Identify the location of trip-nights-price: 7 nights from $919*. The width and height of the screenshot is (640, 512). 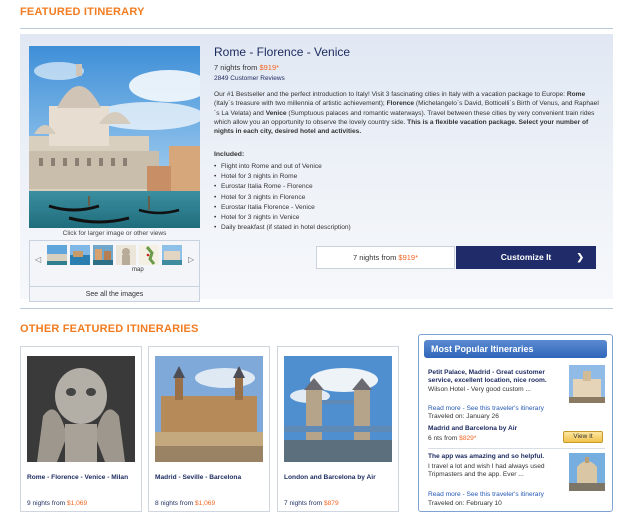
(246, 67).